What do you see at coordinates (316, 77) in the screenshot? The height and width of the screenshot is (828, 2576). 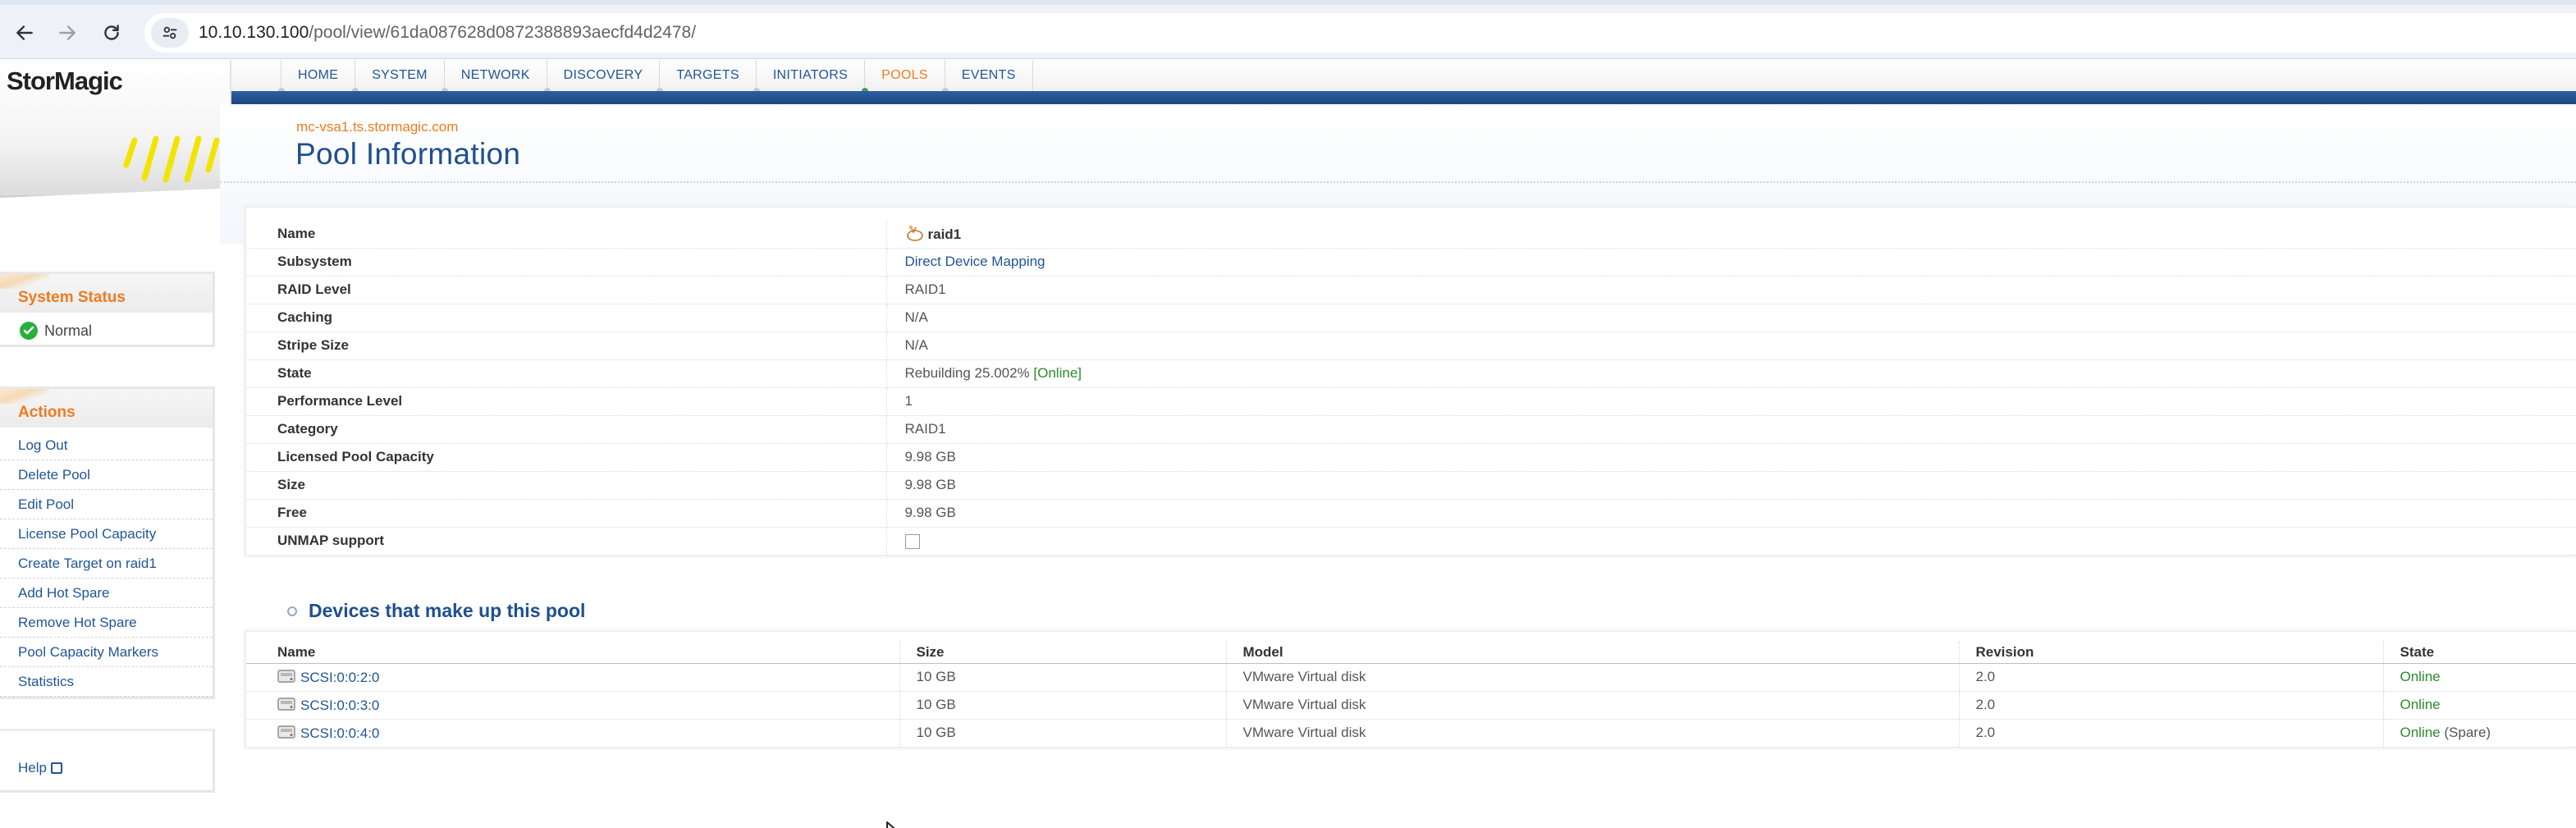 I see `tab-home: HOME` at bounding box center [316, 77].